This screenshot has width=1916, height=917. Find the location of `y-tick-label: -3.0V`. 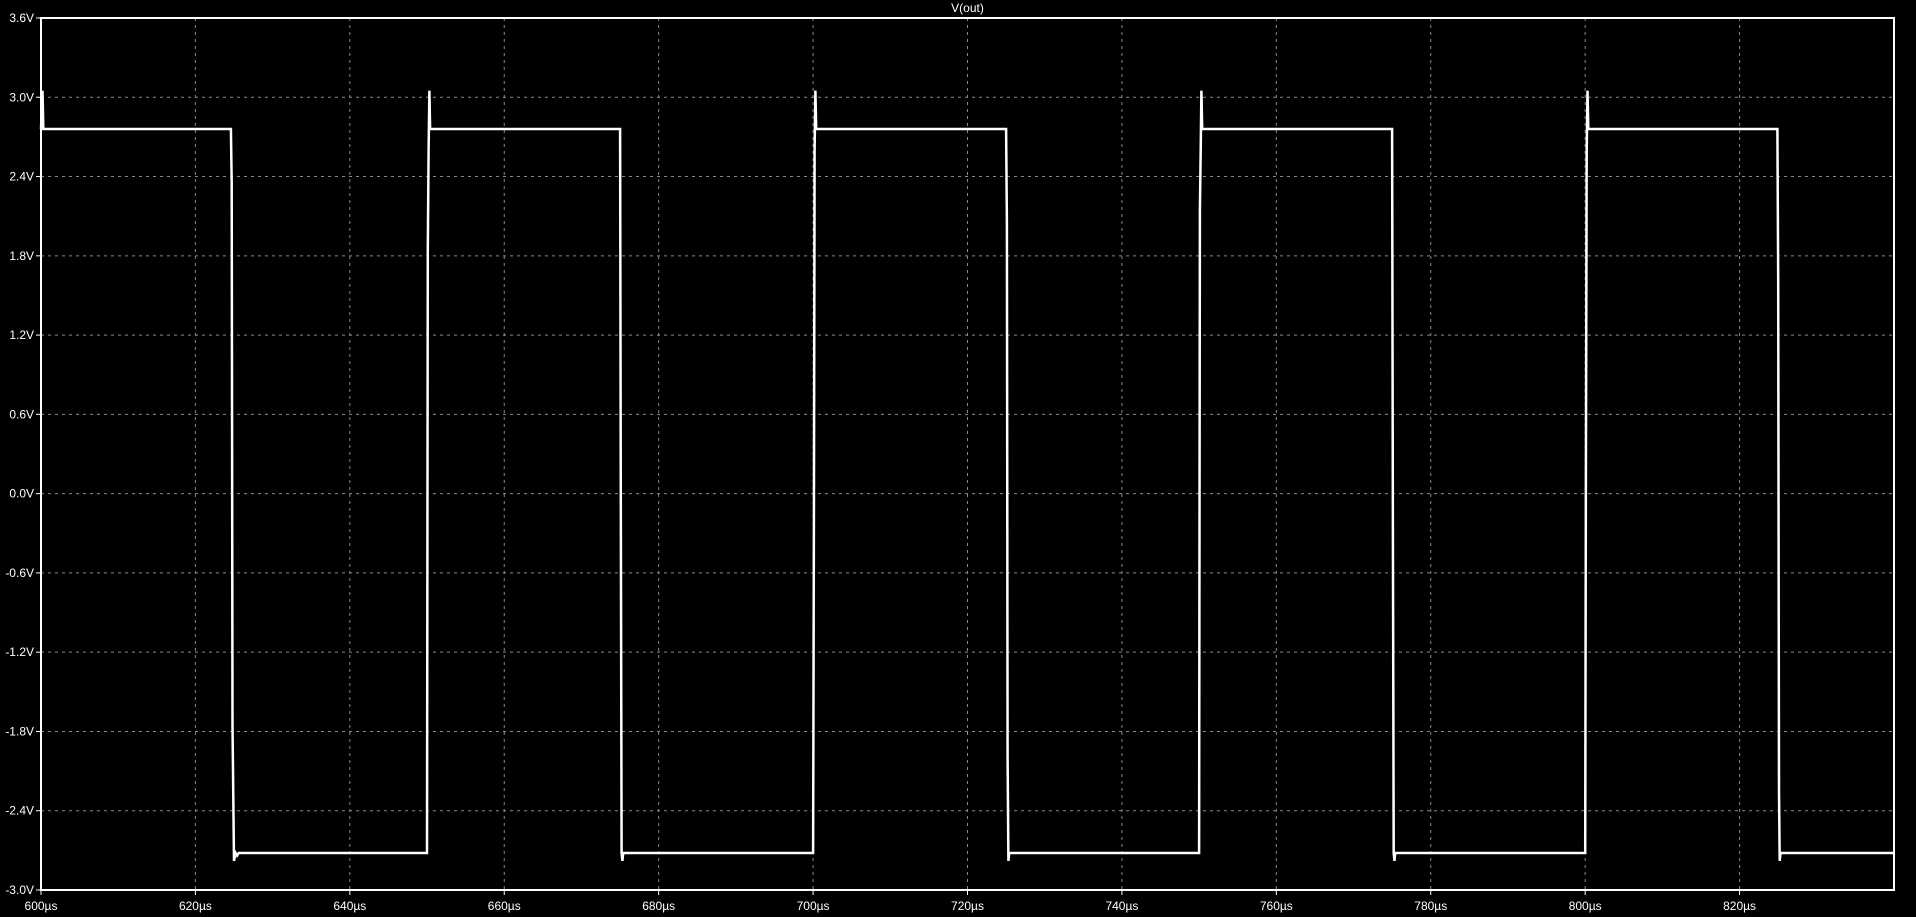

y-tick-label: -3.0V is located at coordinates (19, 890).